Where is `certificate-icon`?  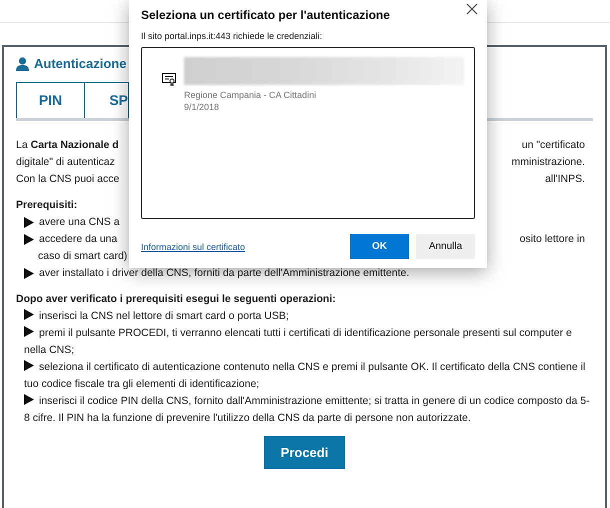
certificate-icon is located at coordinates (169, 79).